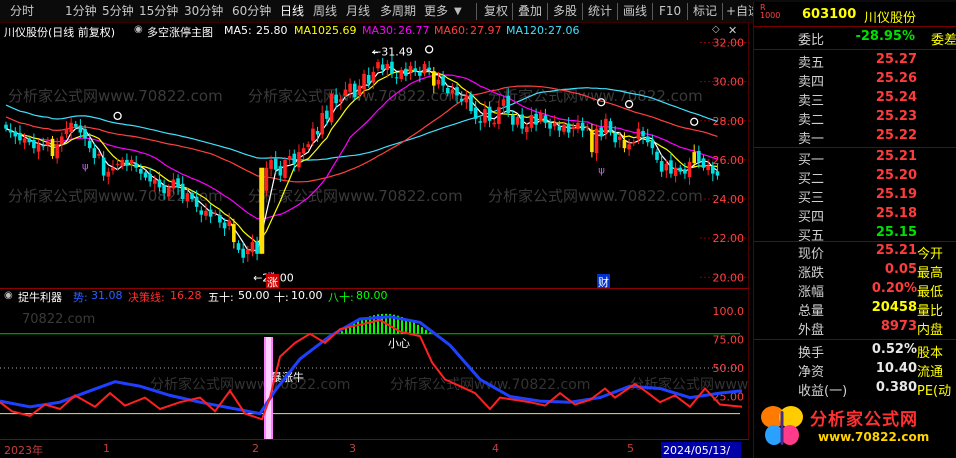  What do you see at coordinates (900, 269) in the screenshot?
I see `stat-row-value: 0.05` at bounding box center [900, 269].